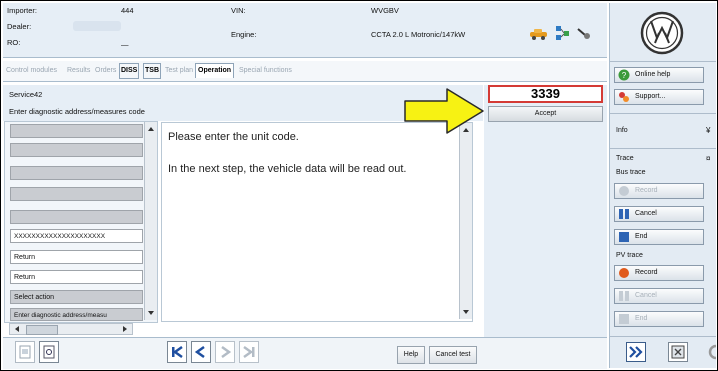 Image resolution: width=718 pixels, height=371 pixels. I want to click on bus-trace-label: Bus trace, so click(631, 172).